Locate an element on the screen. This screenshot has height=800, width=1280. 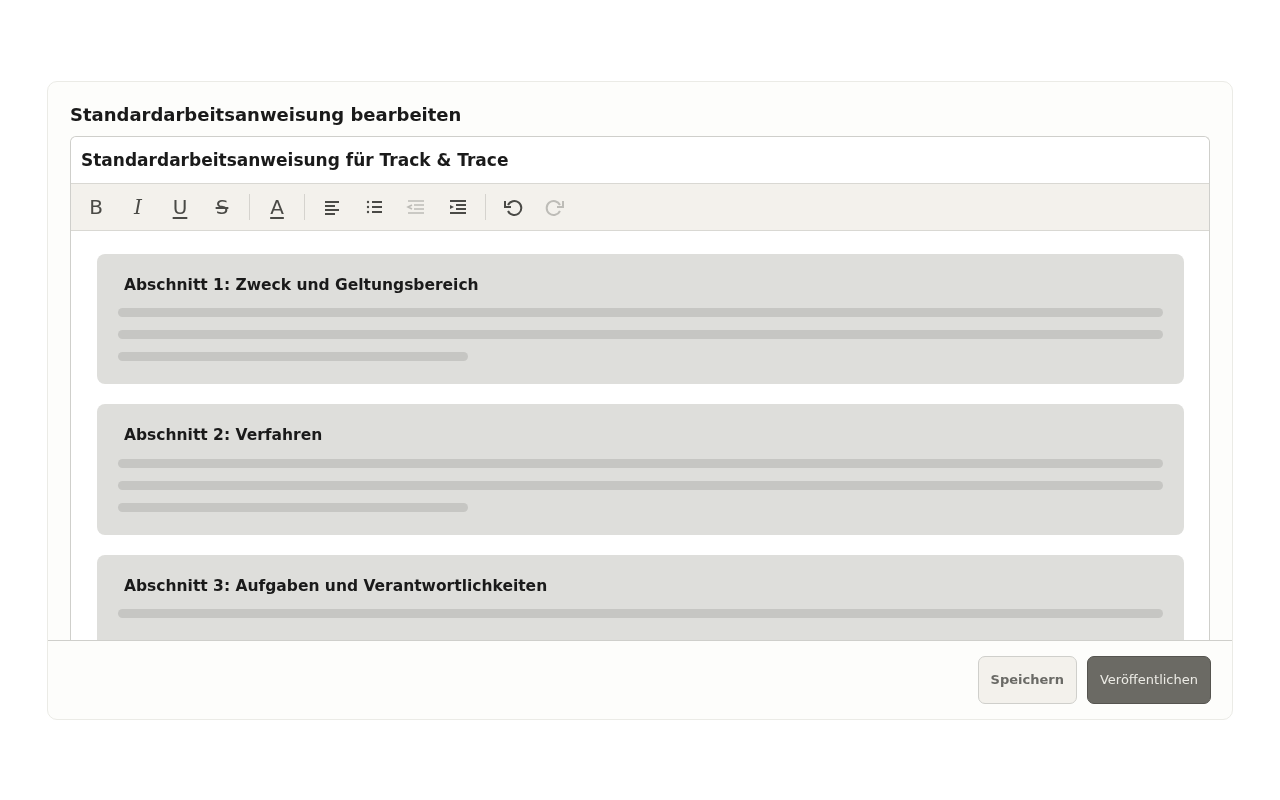
title-field: Standardarbeitsanweisung für Track & Trace is located at coordinates (640, 160).